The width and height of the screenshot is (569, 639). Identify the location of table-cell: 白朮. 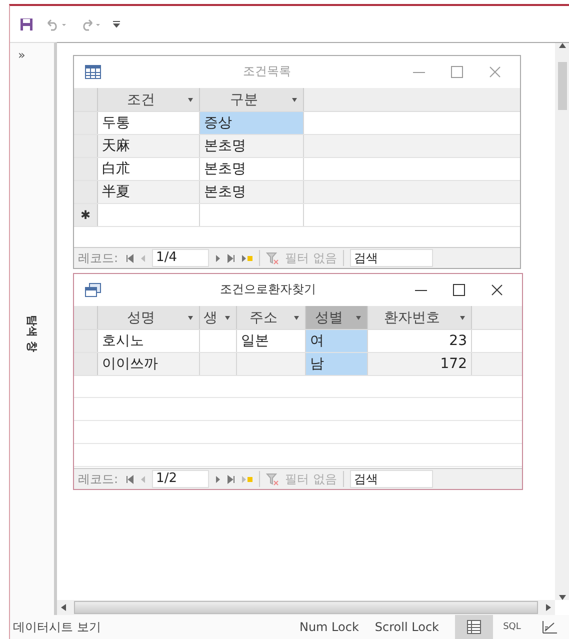
(116, 169).